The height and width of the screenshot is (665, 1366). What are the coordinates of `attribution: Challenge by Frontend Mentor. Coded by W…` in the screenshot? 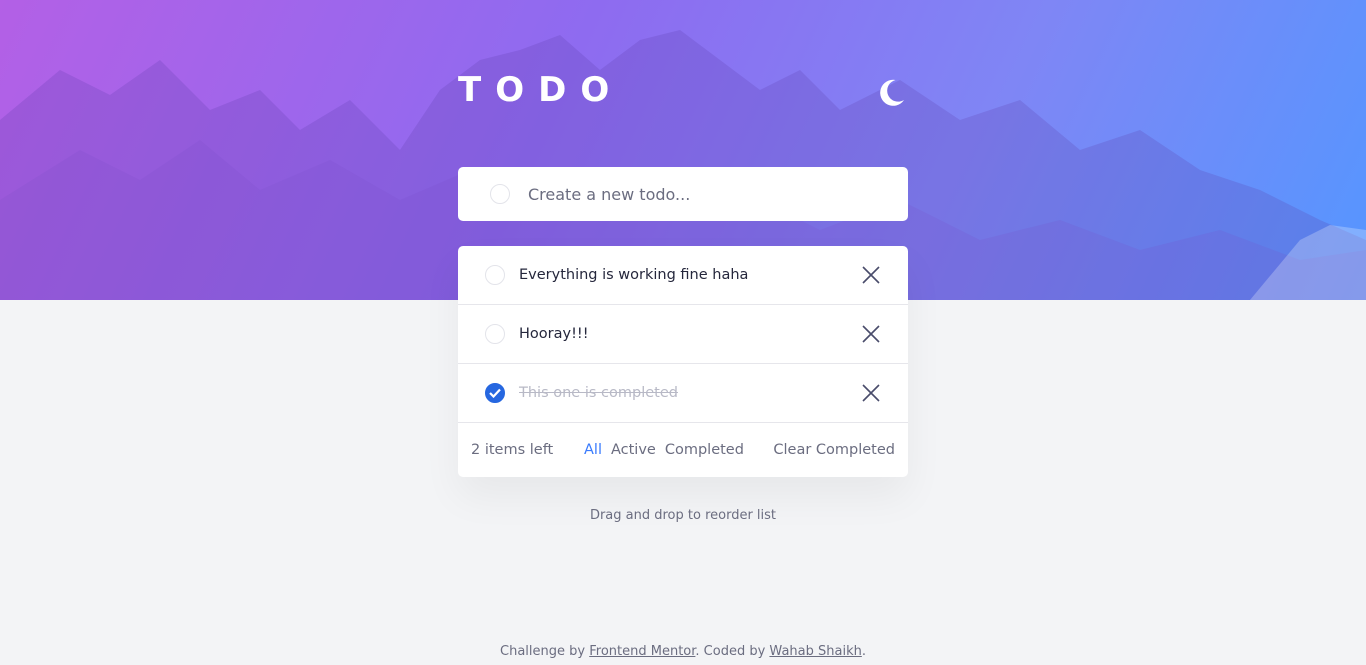 It's located at (683, 651).